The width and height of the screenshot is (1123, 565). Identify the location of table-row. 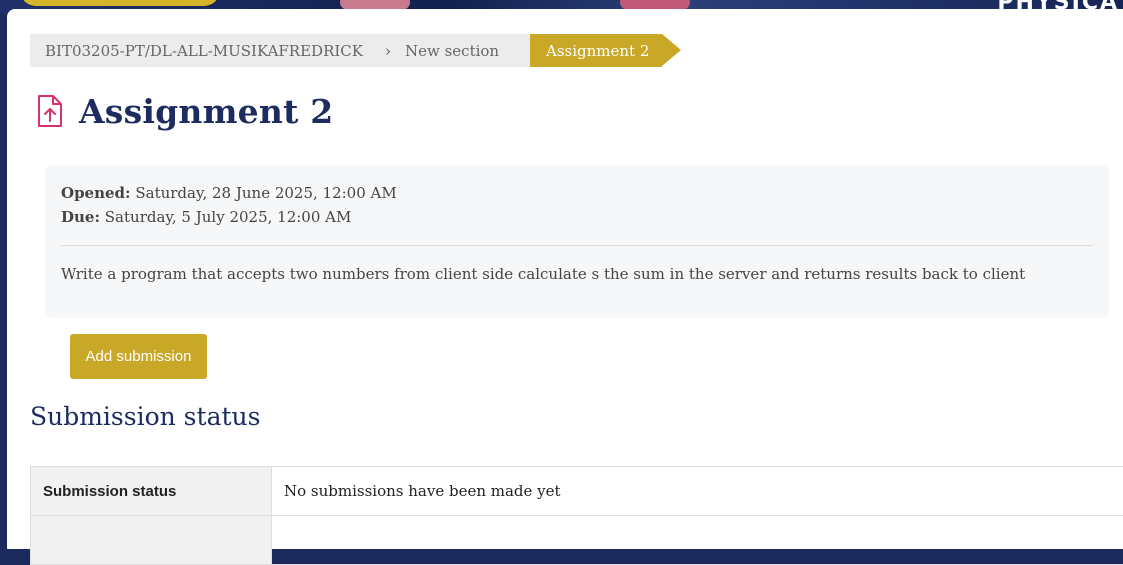
(577, 540).